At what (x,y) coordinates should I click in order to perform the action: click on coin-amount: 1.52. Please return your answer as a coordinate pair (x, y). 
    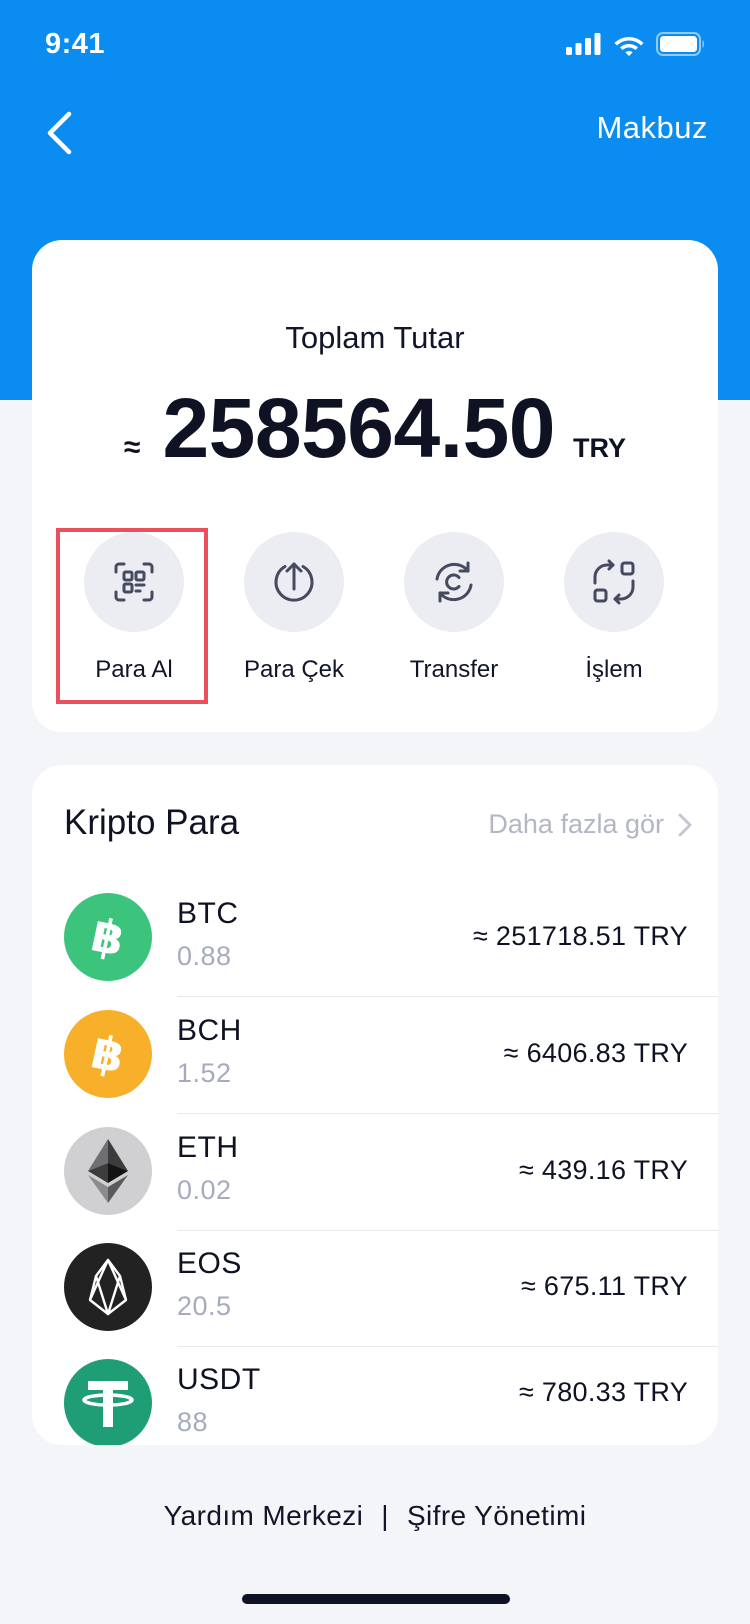
    Looking at the image, I should click on (204, 1073).